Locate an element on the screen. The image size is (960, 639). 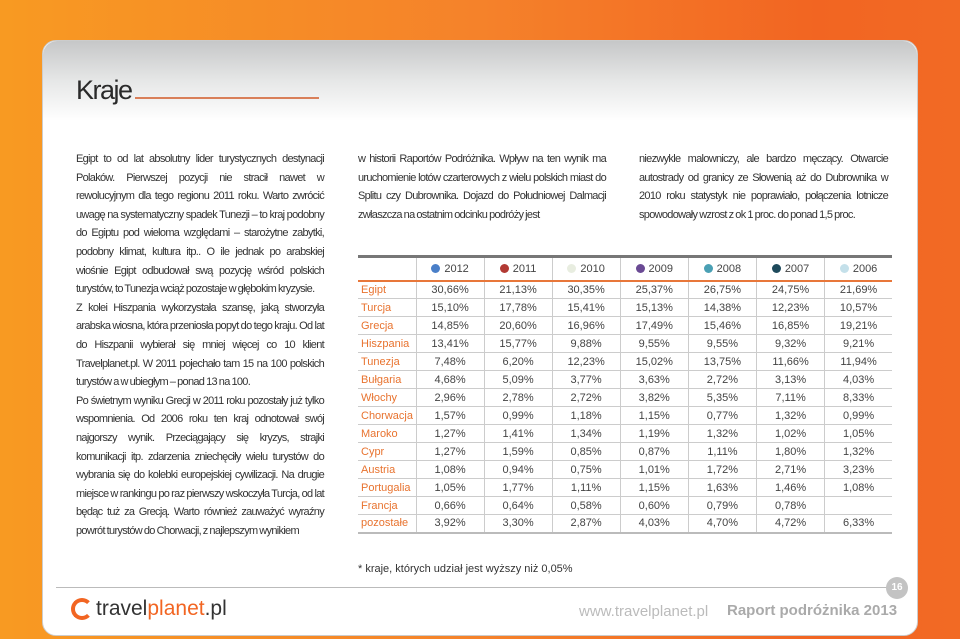
share-cell: 9,21% is located at coordinates (858, 343).